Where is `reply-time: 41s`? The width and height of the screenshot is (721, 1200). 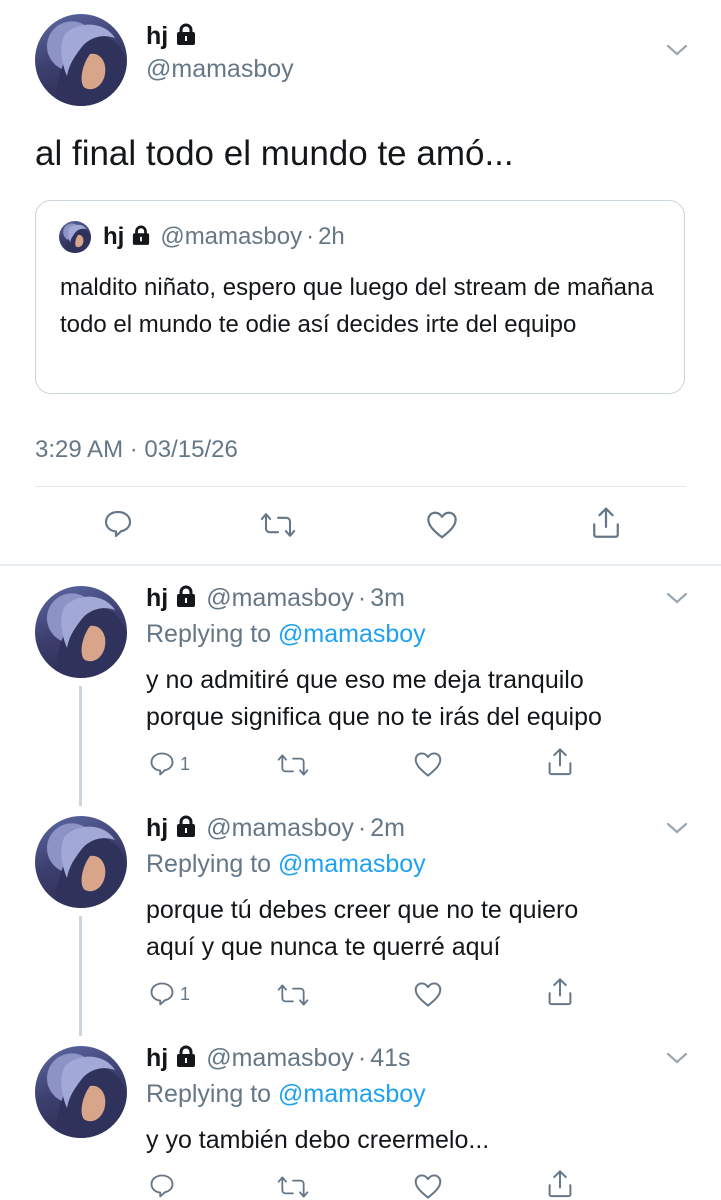
reply-time: 41s is located at coordinates (390, 1058).